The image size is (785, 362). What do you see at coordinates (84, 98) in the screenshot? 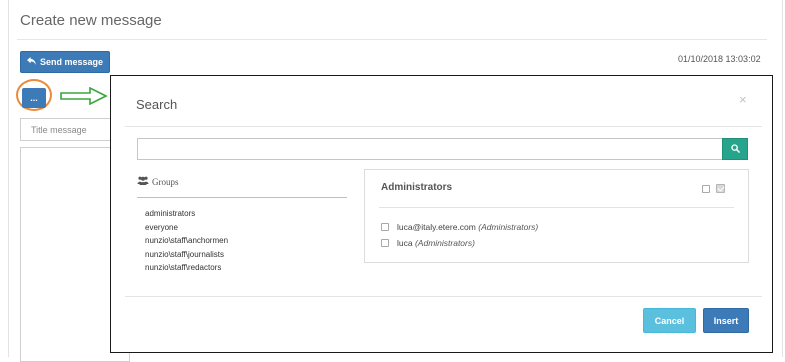
I see `arrow-annotation-icon` at bounding box center [84, 98].